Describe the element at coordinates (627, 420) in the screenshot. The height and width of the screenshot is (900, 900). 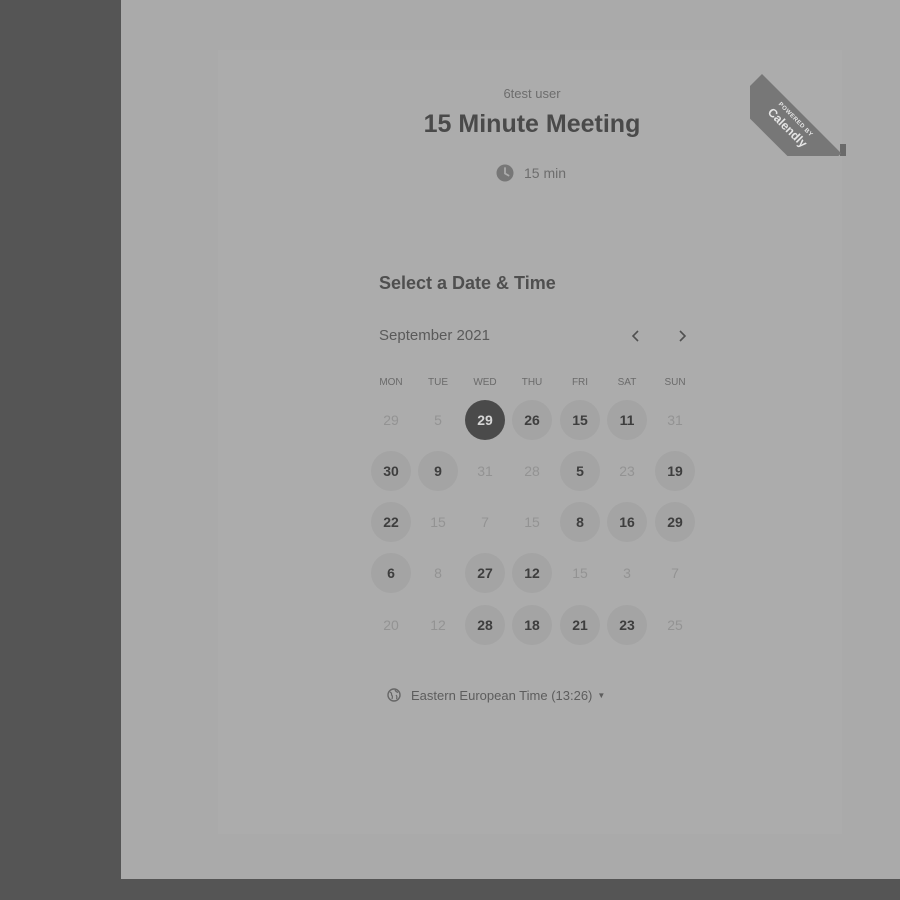
I see `available-day-button: 11` at that location.